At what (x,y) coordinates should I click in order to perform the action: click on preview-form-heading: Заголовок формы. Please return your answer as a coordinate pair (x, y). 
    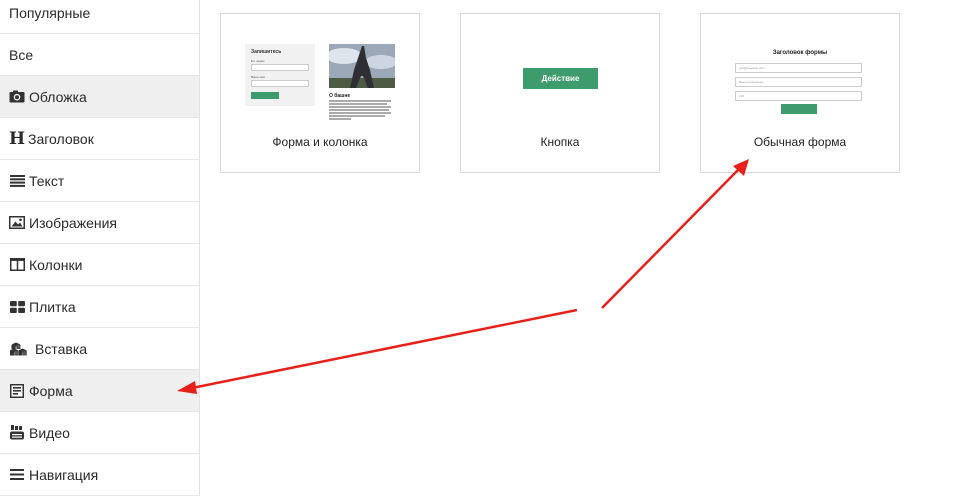
    Looking at the image, I should click on (800, 53).